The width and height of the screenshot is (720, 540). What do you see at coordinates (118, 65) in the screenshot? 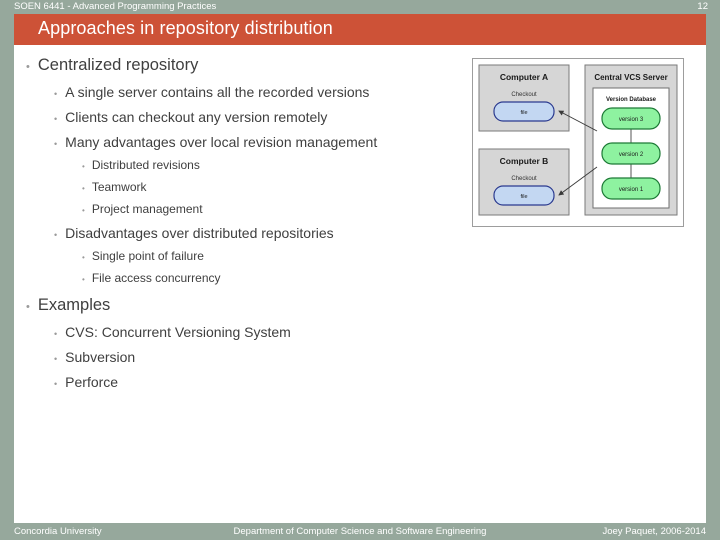
I see `bullet-label: Centralized repository` at bounding box center [118, 65].